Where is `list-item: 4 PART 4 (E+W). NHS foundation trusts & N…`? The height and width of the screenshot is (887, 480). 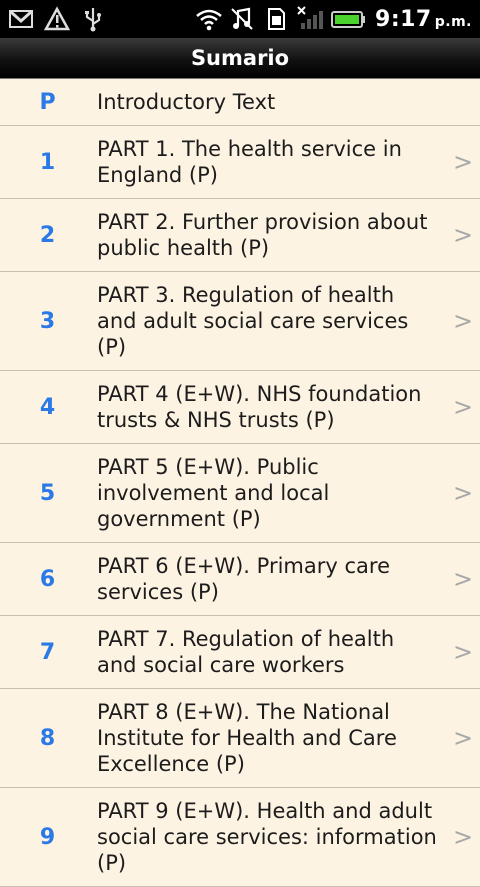
list-item: 4 PART 4 (E+W). NHS foundation trusts & N… is located at coordinates (240, 407).